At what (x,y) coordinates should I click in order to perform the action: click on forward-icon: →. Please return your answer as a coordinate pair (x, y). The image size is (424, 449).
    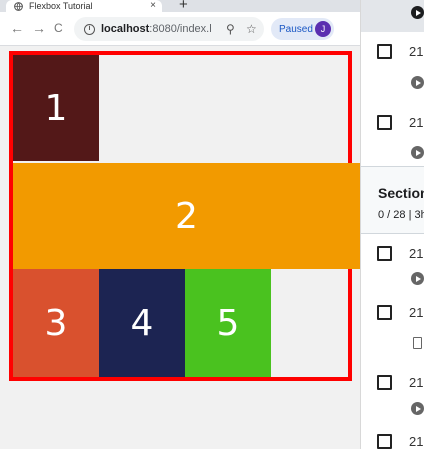
    Looking at the image, I should click on (39, 28).